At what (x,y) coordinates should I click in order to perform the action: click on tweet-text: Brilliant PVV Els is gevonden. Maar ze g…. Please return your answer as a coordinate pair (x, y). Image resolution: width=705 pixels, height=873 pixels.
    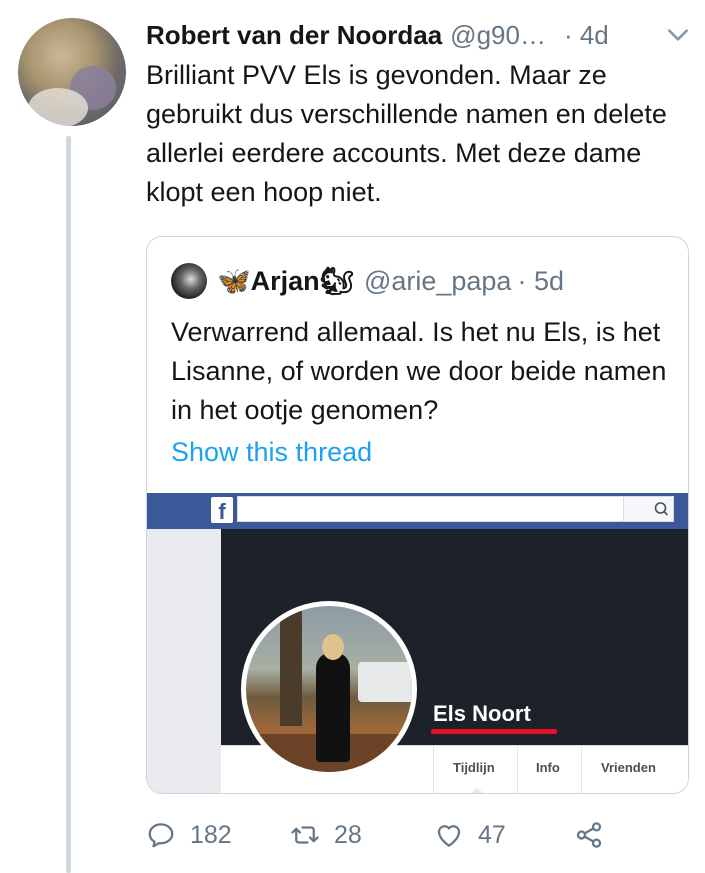
    Looking at the image, I should click on (406, 133).